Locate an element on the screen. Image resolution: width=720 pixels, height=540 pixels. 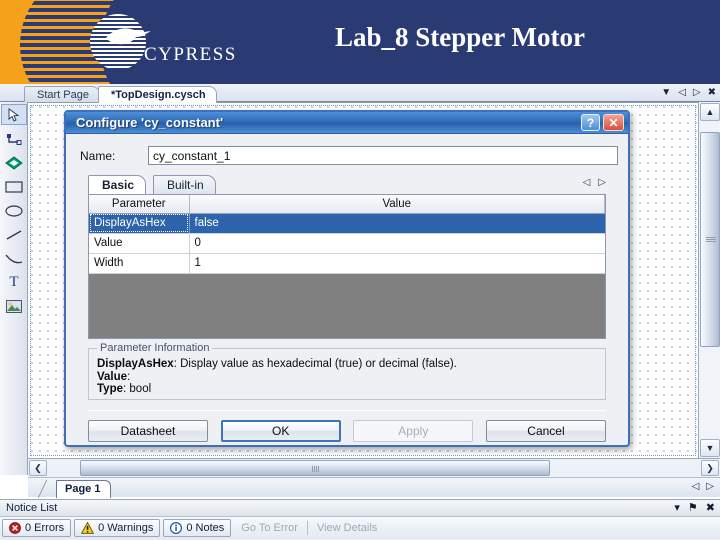
info-line-value: Value: is located at coordinates (114, 376).